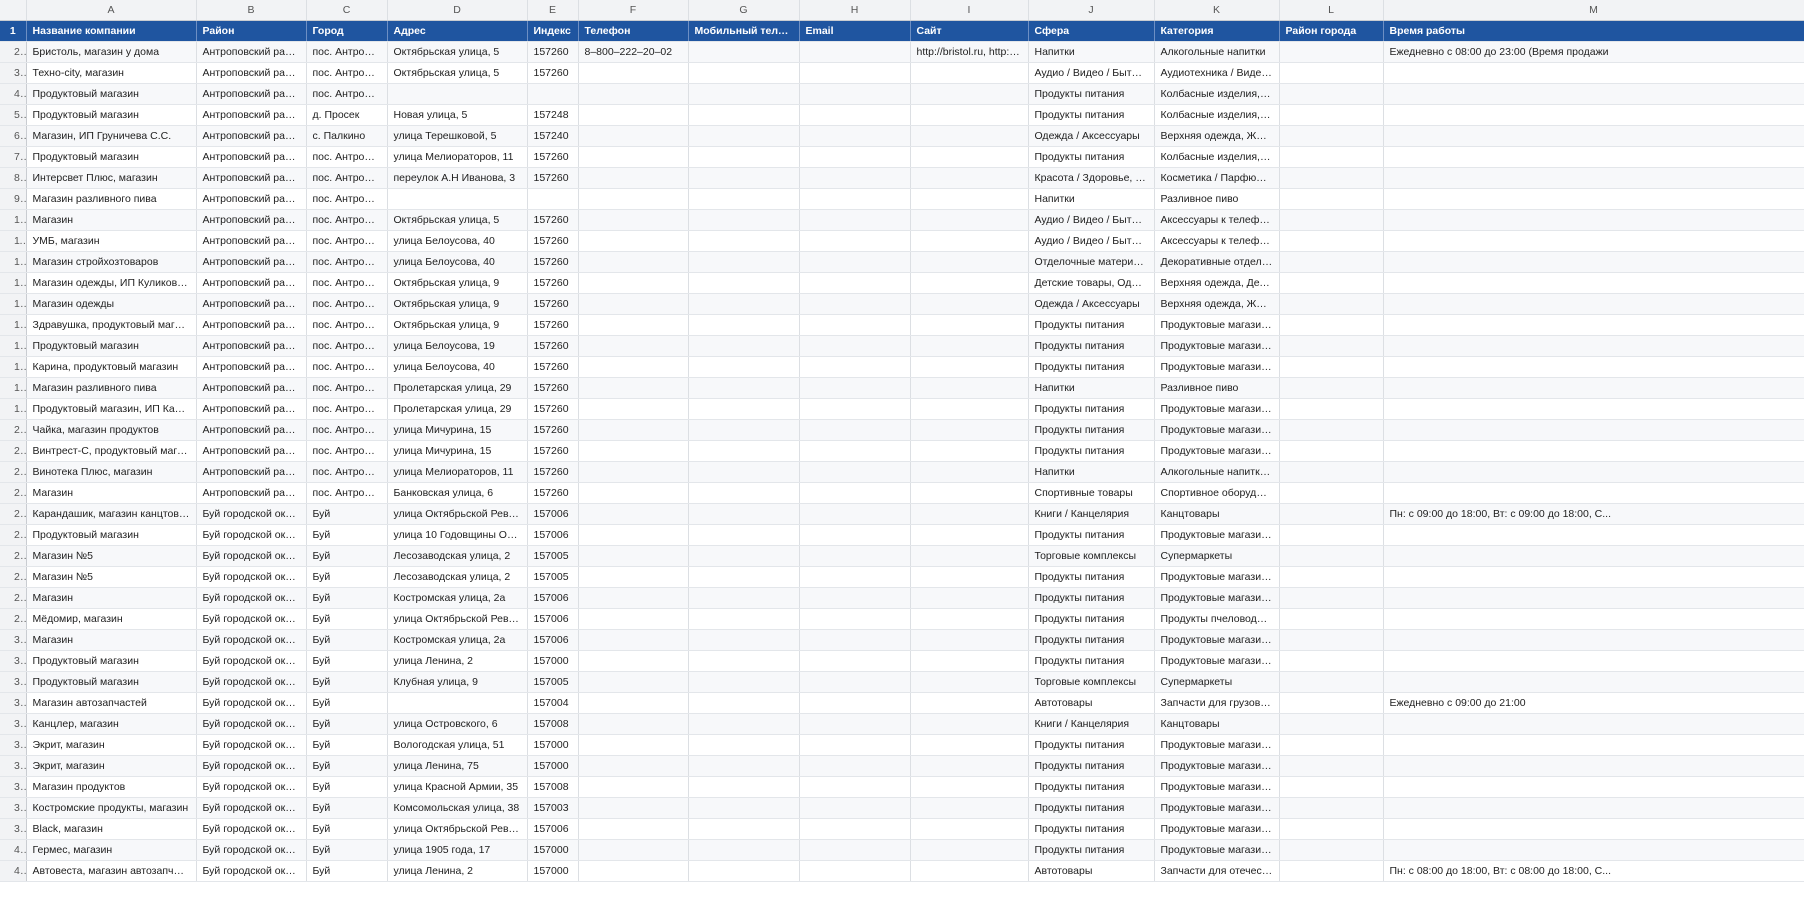  What do you see at coordinates (111, 388) in the screenshot?
I see `cell-a: Магазин разливного пива` at bounding box center [111, 388].